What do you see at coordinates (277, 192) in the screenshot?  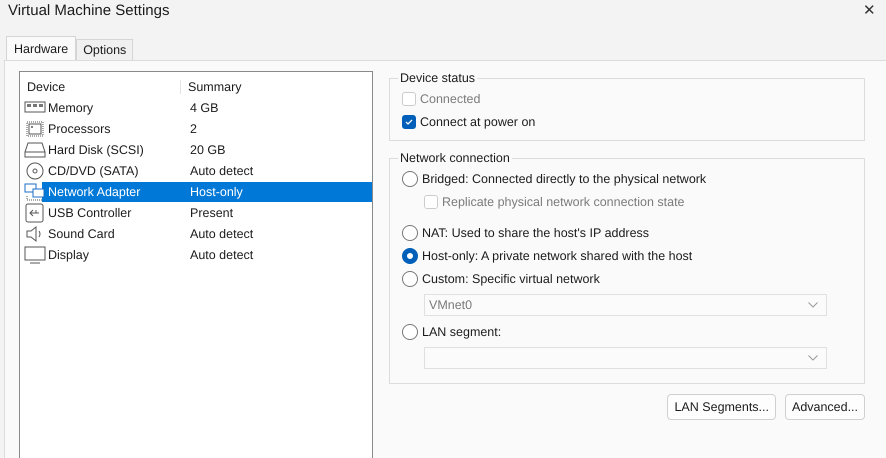 I see `device-summary: Host-only` at bounding box center [277, 192].